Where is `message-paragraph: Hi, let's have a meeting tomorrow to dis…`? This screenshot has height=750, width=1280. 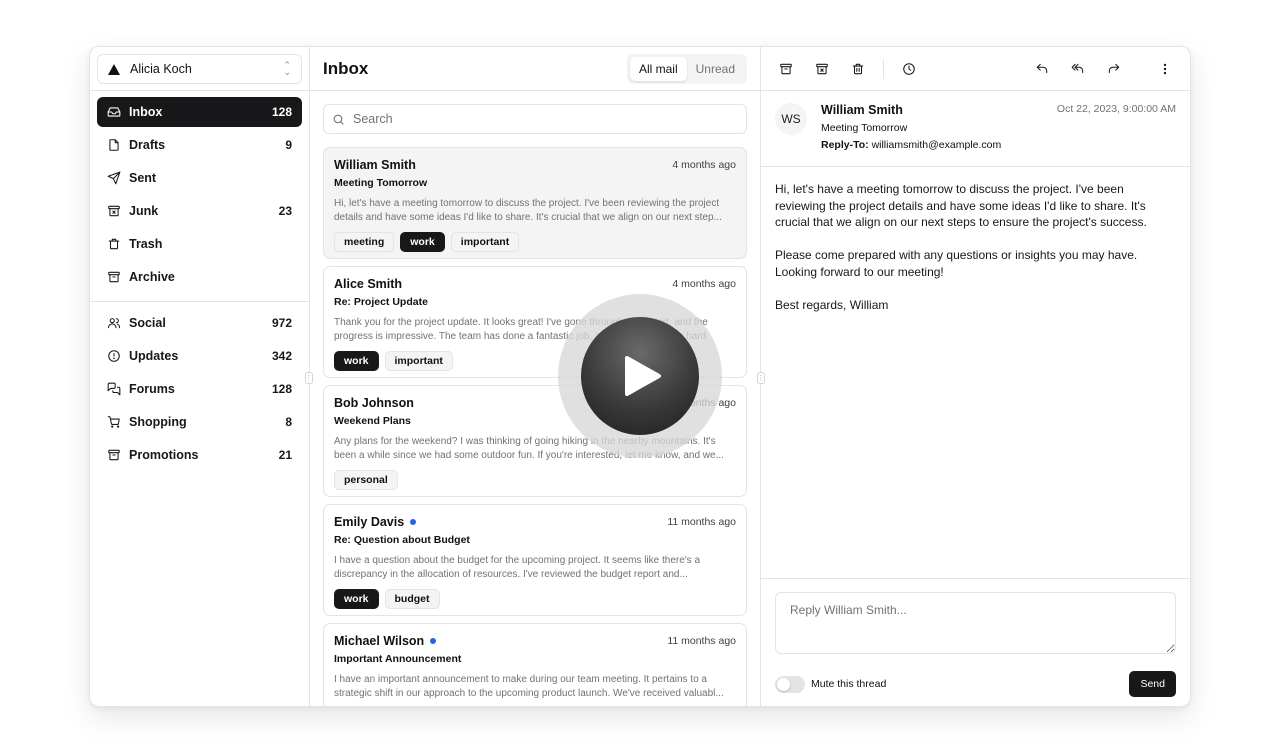
message-paragraph: Hi, let's have a meeting tomorrow to dis… is located at coordinates (961, 205).